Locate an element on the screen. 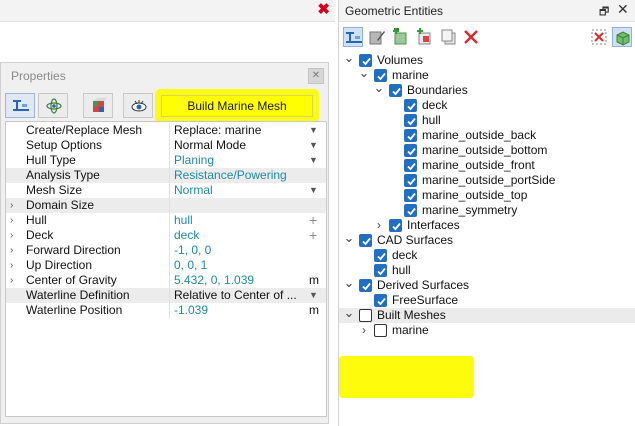  properties-close-button: ✕ is located at coordinates (316, 76).